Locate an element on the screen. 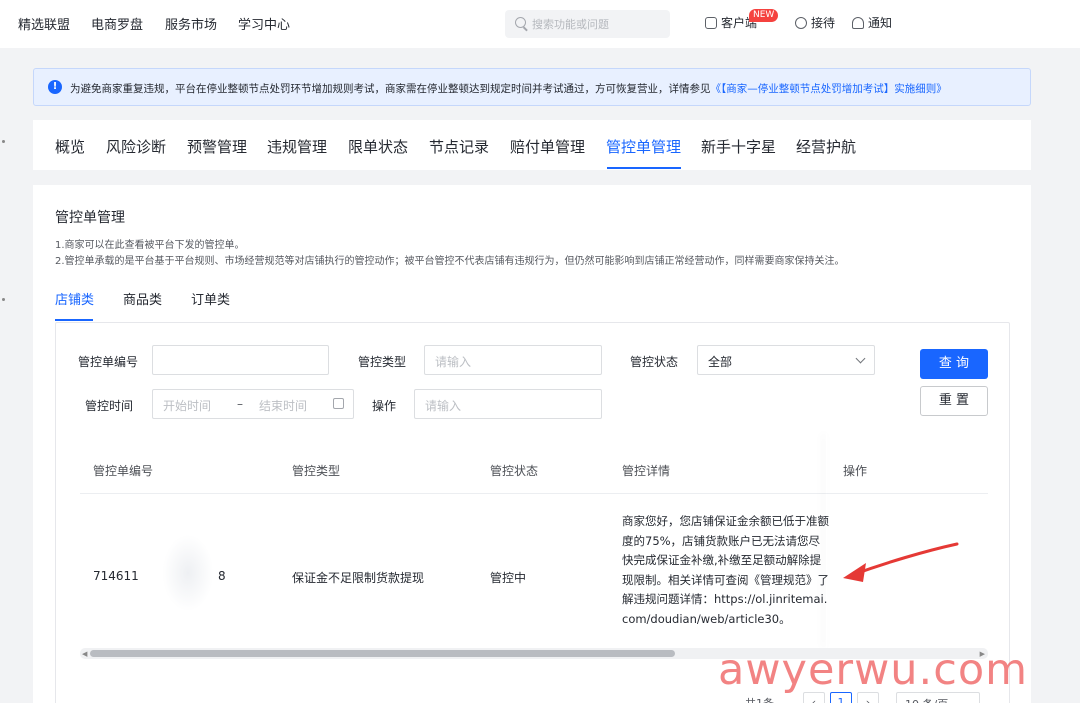  annotation-arrow is located at coordinates (901, 562).